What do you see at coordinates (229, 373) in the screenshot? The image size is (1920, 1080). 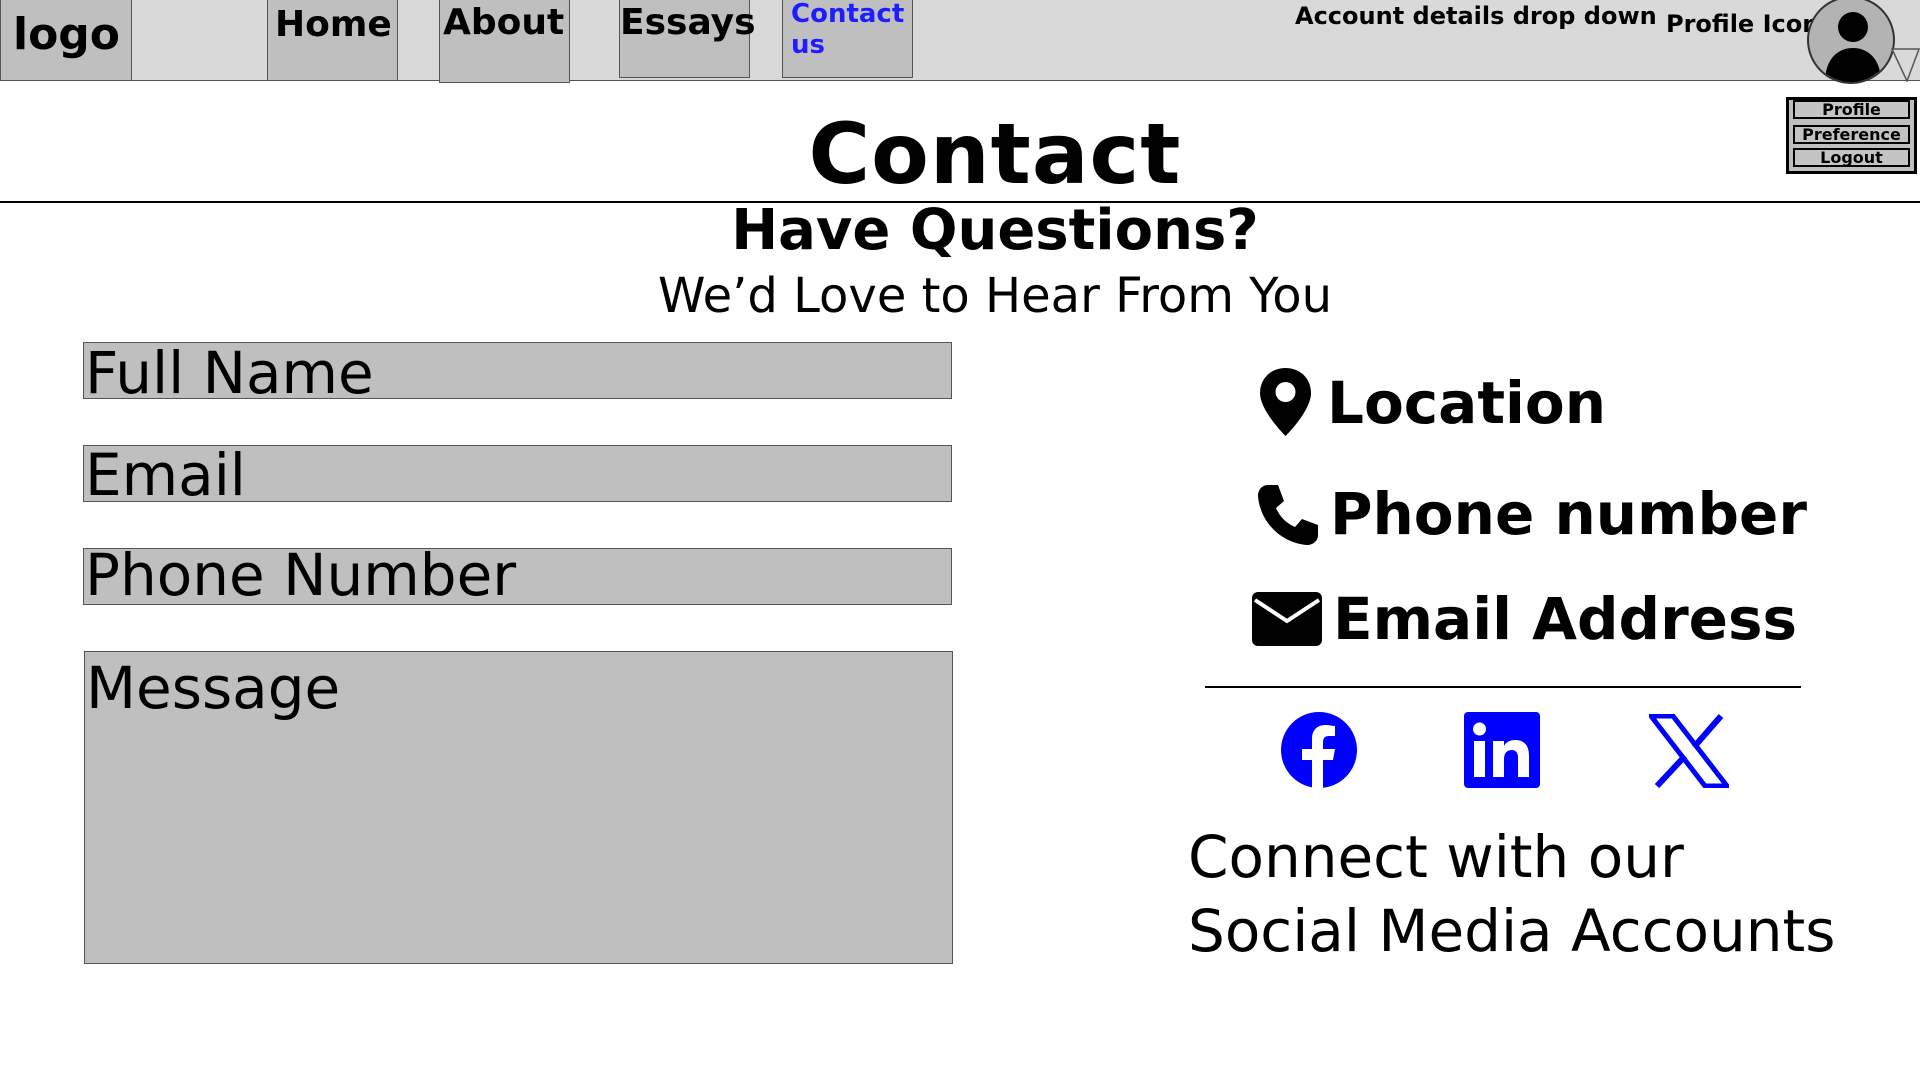 I see `full-name-placeholder: Full Name` at bounding box center [229, 373].